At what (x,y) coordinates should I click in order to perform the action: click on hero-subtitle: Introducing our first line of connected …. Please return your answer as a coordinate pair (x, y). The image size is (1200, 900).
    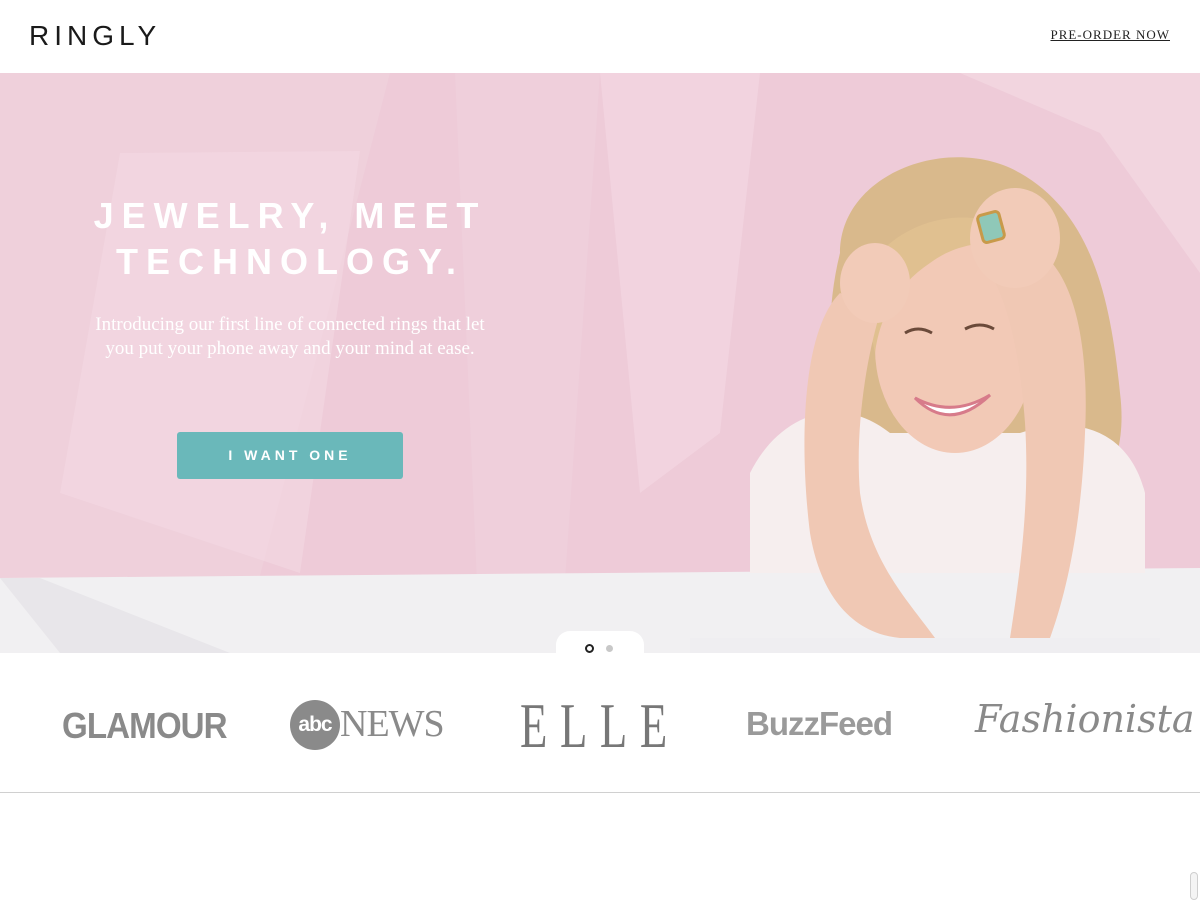
    Looking at the image, I should click on (290, 336).